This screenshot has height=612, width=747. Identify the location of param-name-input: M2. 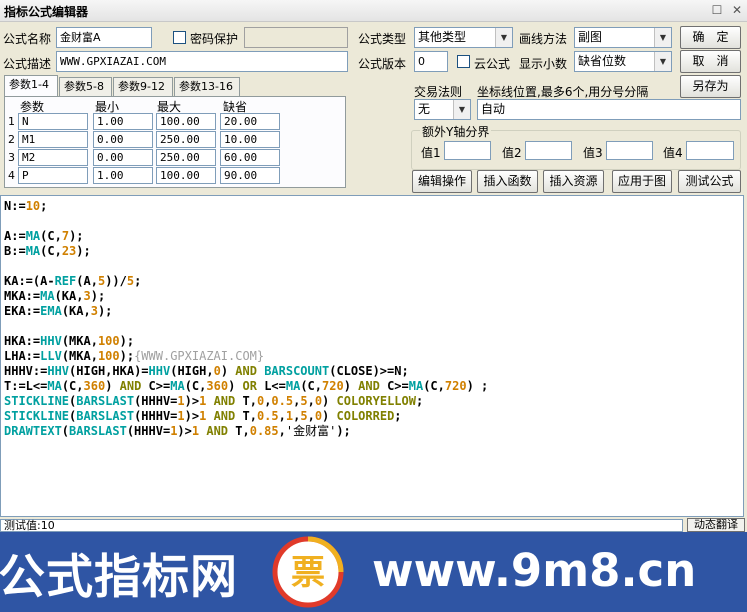
(53, 157).